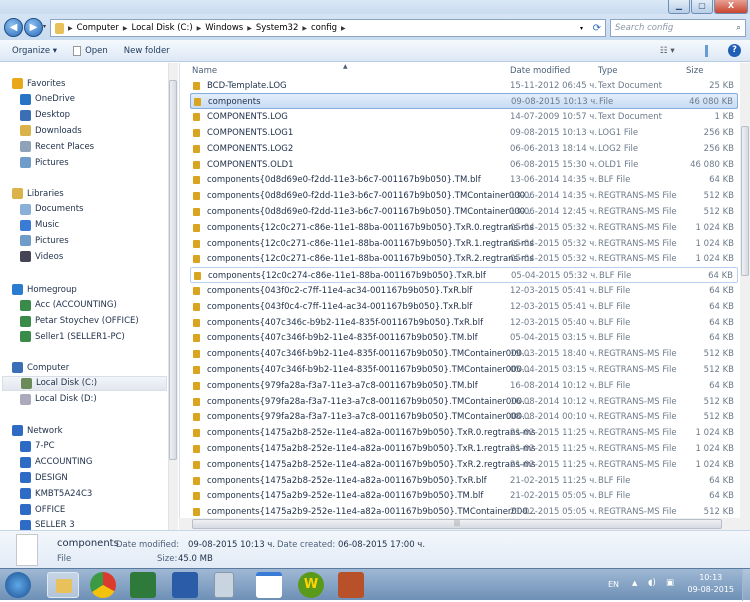 The height and width of the screenshot is (602, 750). I want to click on nav-scrollbar-thumb, so click(173, 270).